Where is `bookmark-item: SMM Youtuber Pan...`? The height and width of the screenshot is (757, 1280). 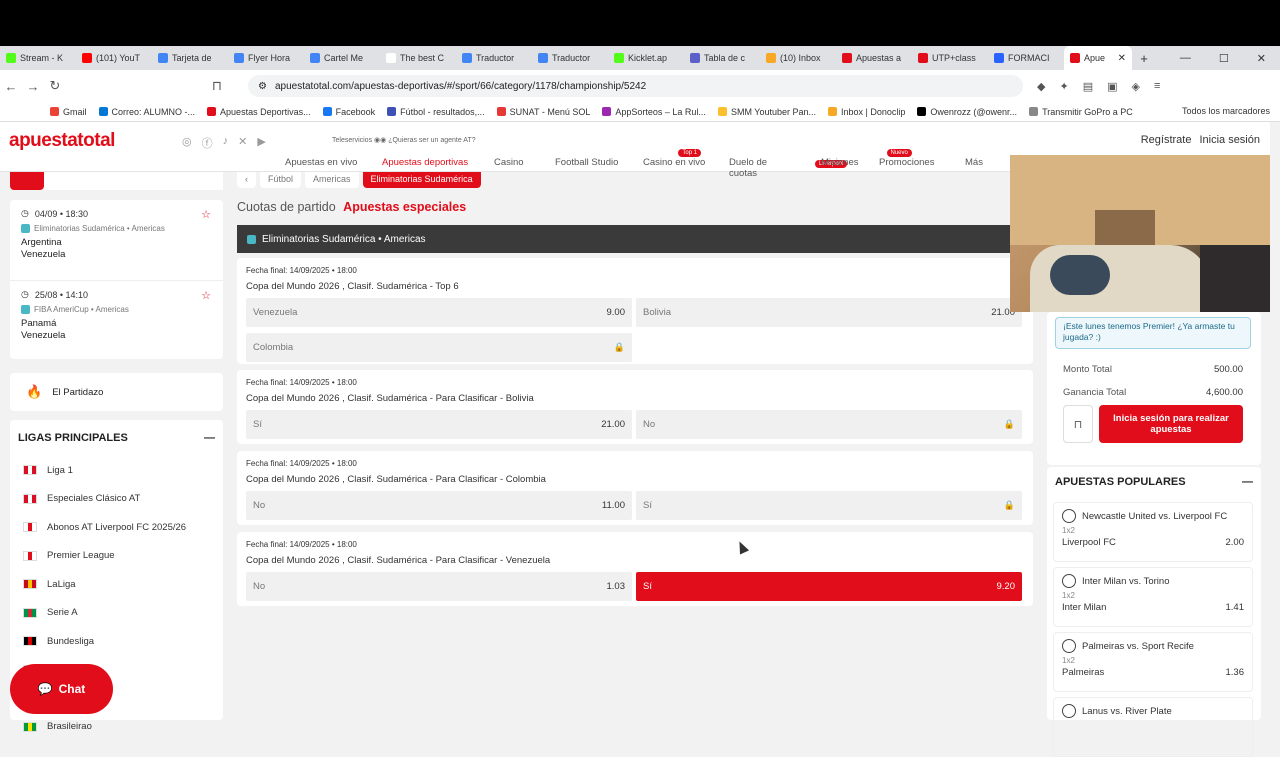 bookmark-item: SMM Youtuber Pan... is located at coordinates (766, 112).